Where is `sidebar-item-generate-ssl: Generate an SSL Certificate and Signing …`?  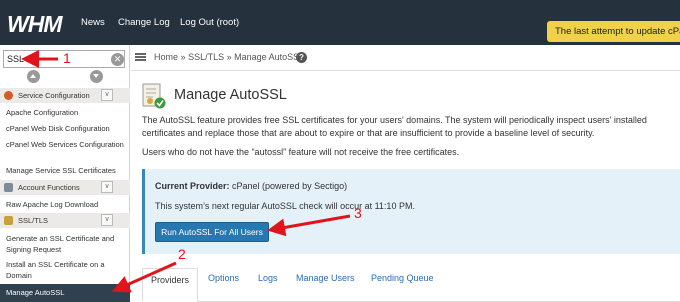 sidebar-item-generate-ssl: Generate an SSL Certificate and Signing … is located at coordinates (65, 244).